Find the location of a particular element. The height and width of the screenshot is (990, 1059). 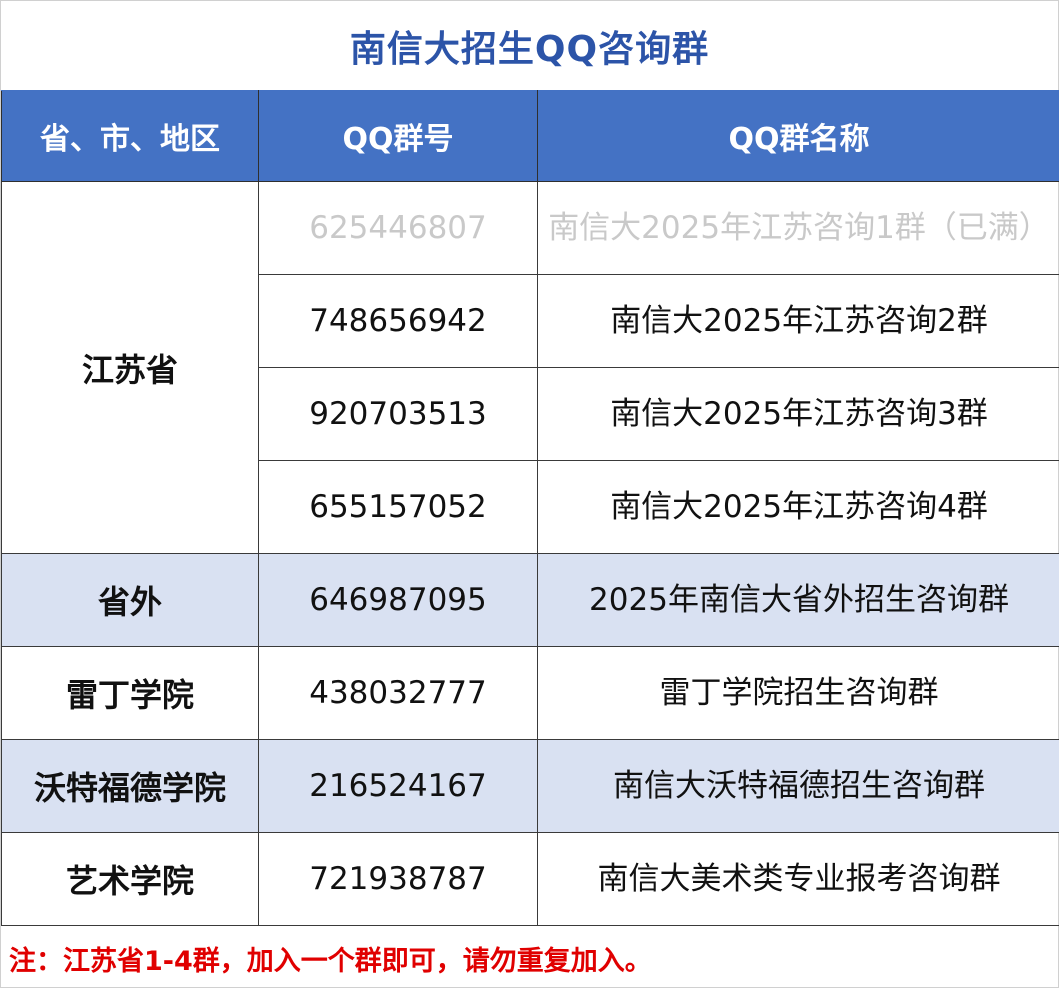

region-cell: 艺术学院 is located at coordinates (130, 879).